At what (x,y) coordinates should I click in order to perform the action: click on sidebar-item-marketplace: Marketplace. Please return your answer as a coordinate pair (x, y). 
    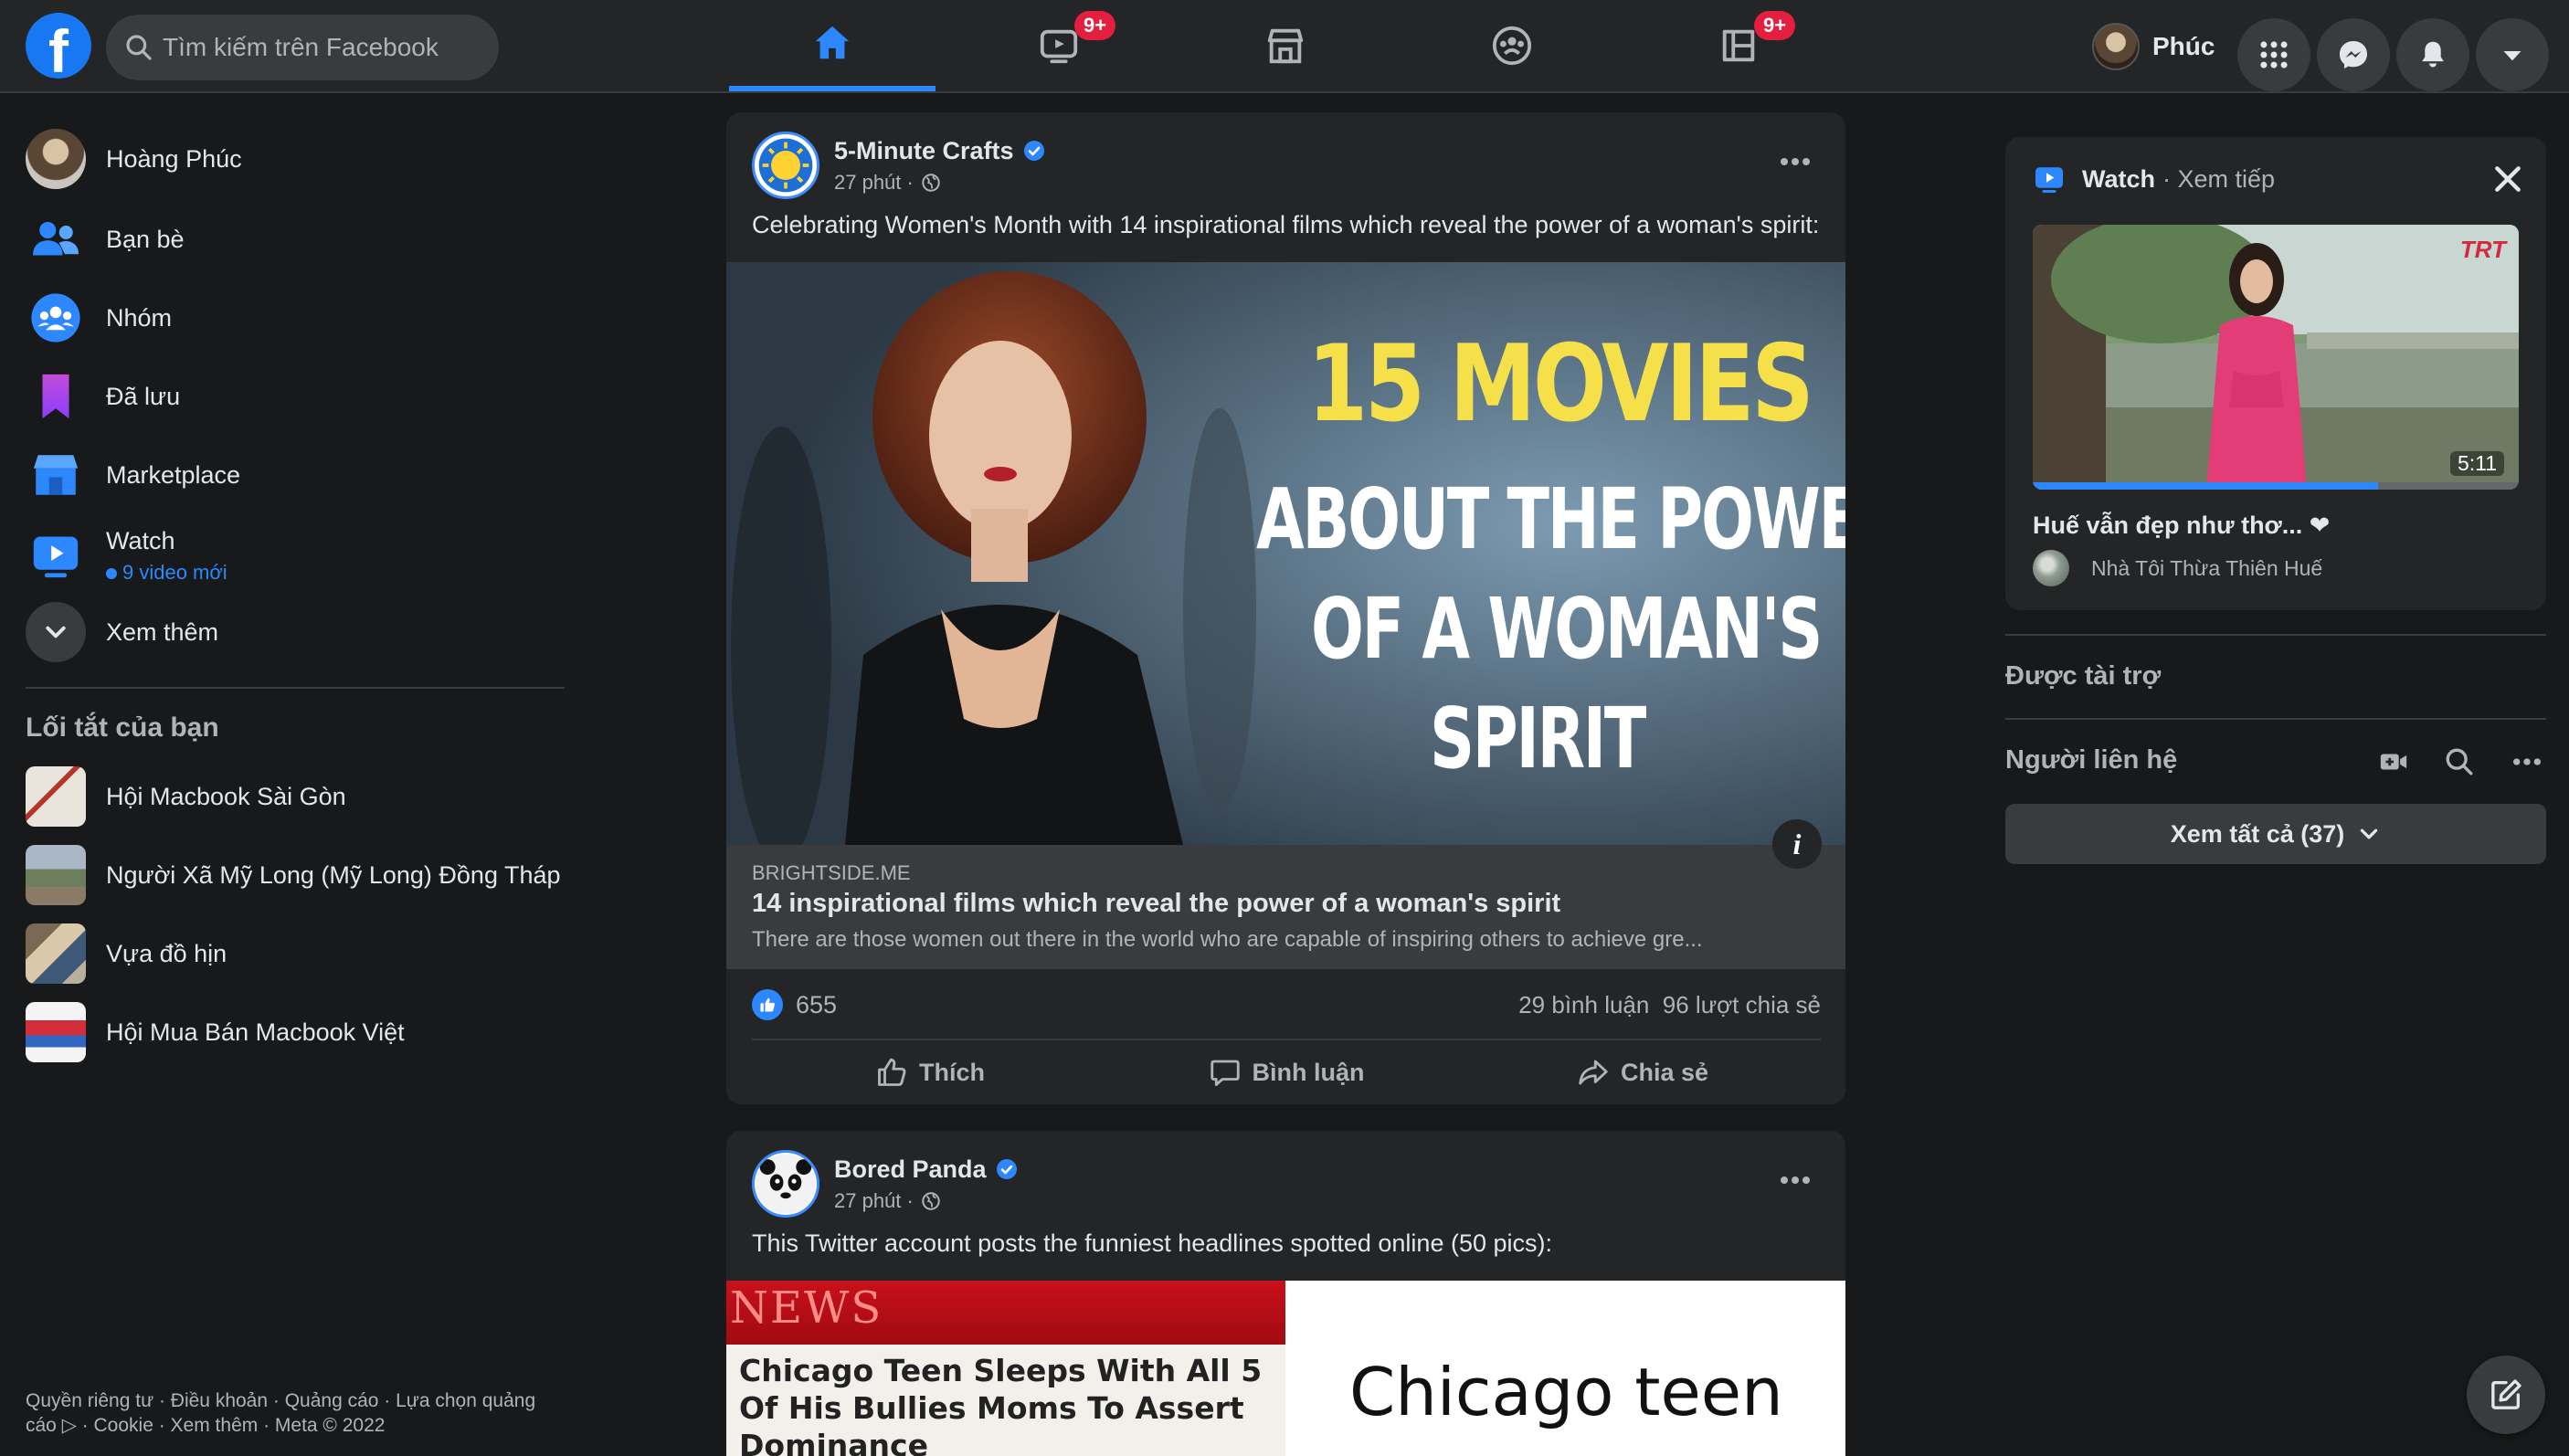
    Looking at the image, I should click on (300, 475).